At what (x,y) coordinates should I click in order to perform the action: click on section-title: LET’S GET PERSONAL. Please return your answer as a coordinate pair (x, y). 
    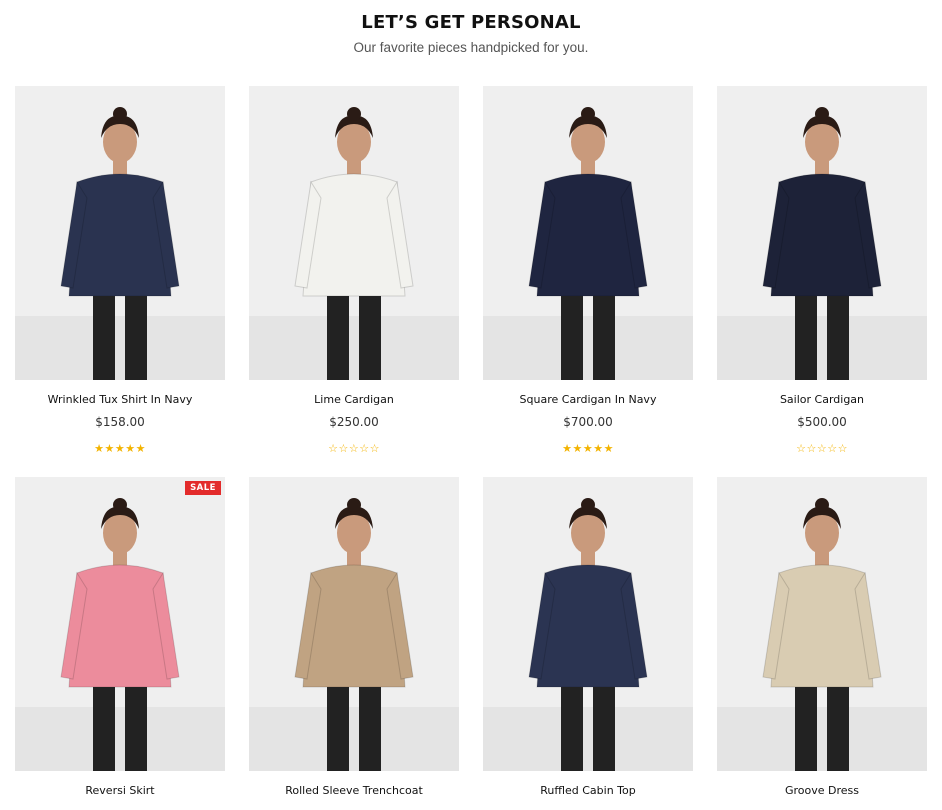
    Looking at the image, I should click on (471, 22).